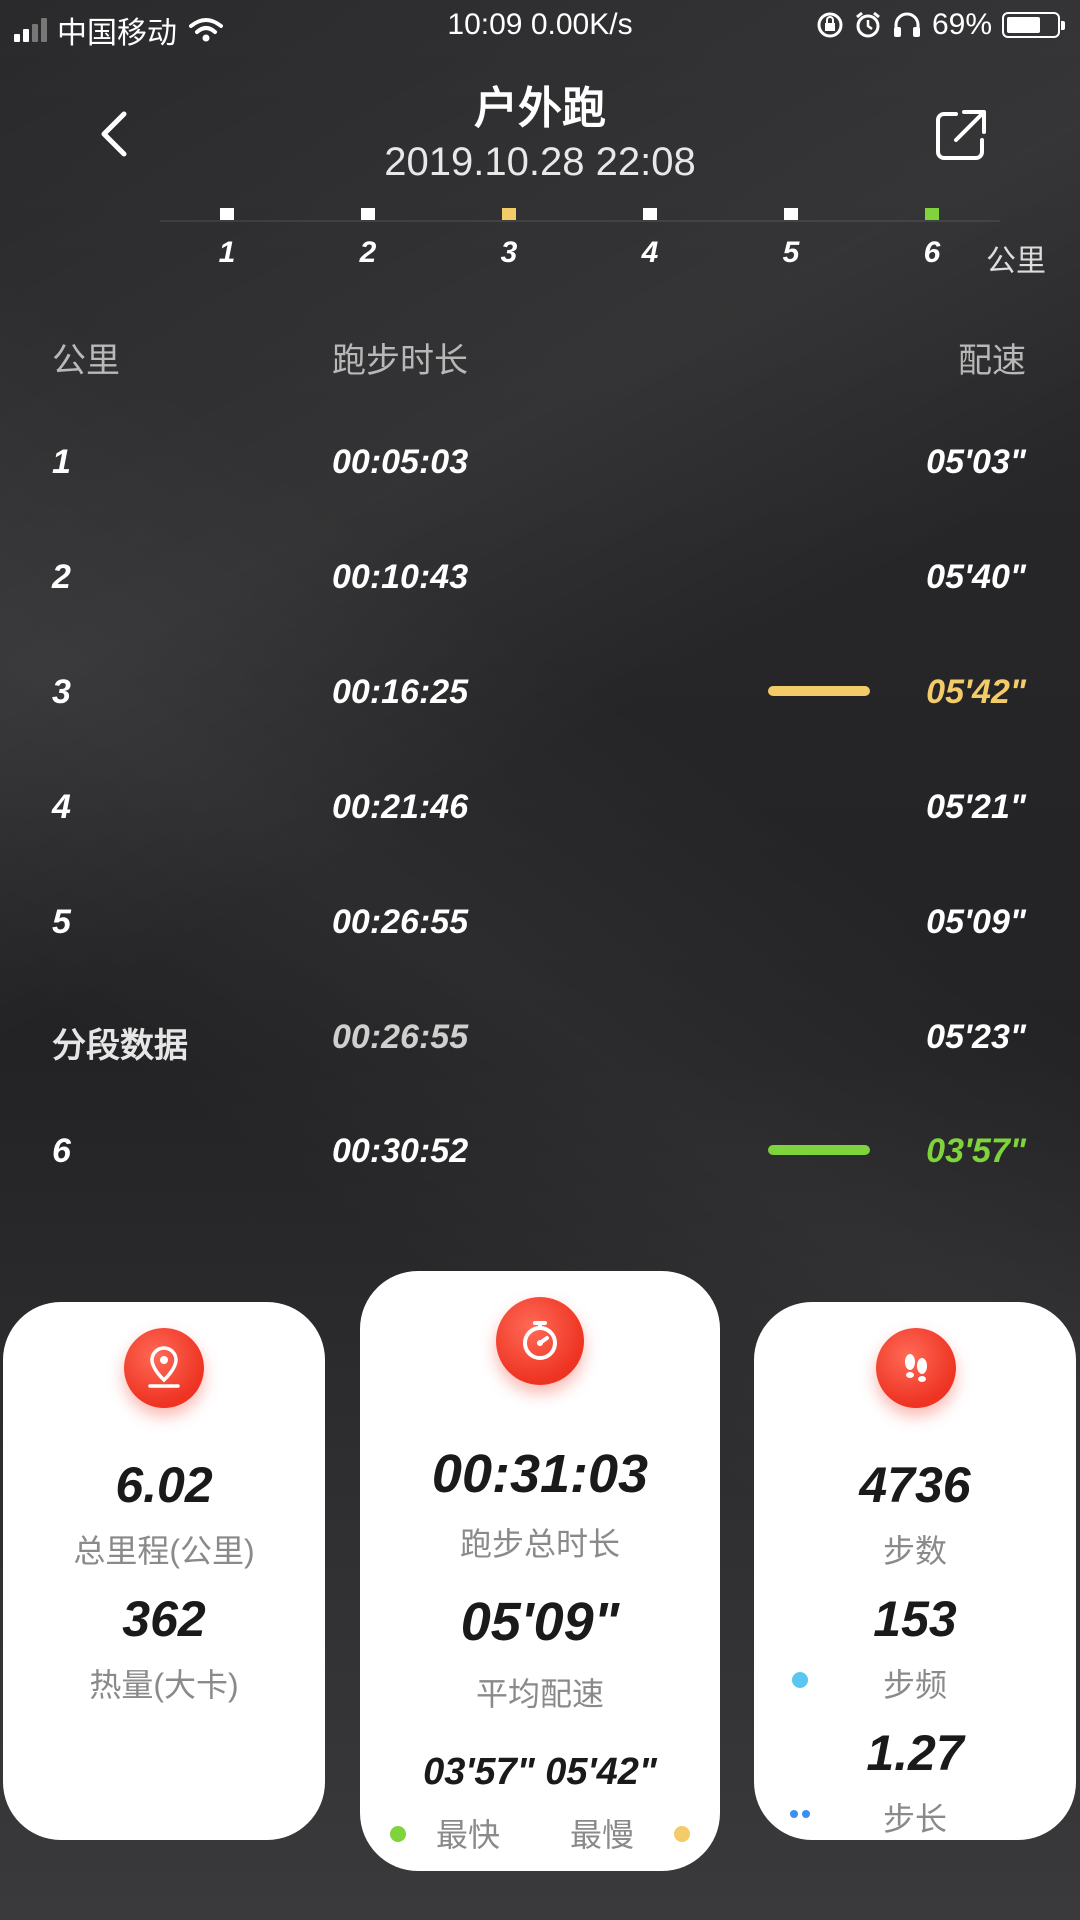 The image size is (1080, 1920). Describe the element at coordinates (961, 24) in the screenshot. I see `battery-percent: 69%` at that location.